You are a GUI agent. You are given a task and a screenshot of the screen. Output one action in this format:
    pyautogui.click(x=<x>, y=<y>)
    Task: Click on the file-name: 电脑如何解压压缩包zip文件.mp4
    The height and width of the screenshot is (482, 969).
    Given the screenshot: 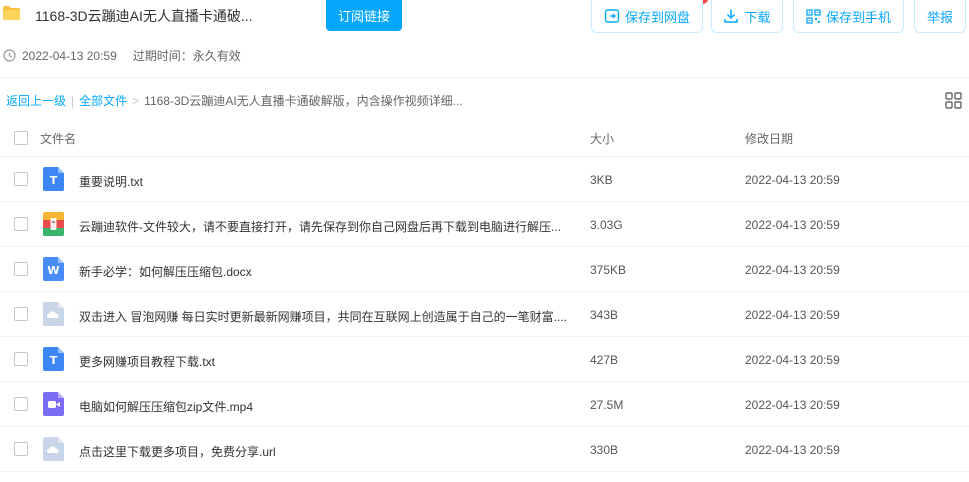 What is the action you would take?
    pyautogui.click(x=166, y=406)
    